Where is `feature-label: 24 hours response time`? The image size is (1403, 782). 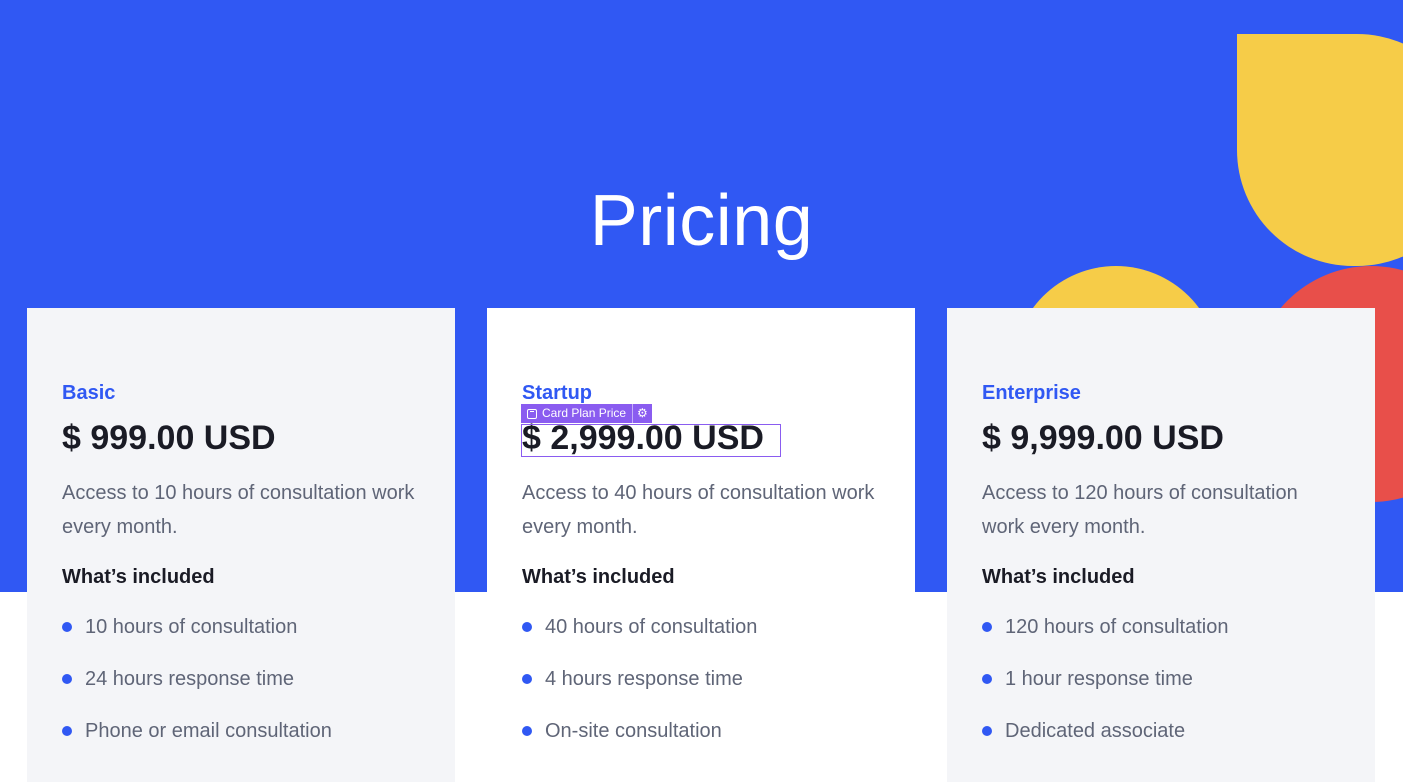
feature-label: 24 hours response time is located at coordinates (190, 678).